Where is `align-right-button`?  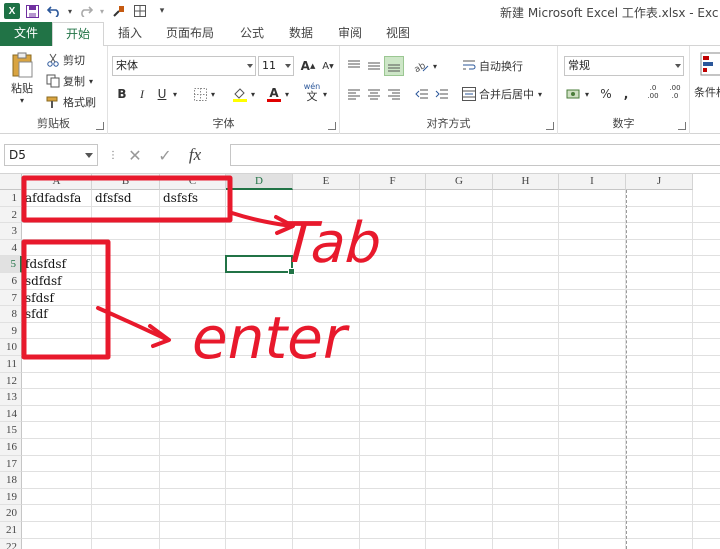 align-right-button is located at coordinates (394, 94).